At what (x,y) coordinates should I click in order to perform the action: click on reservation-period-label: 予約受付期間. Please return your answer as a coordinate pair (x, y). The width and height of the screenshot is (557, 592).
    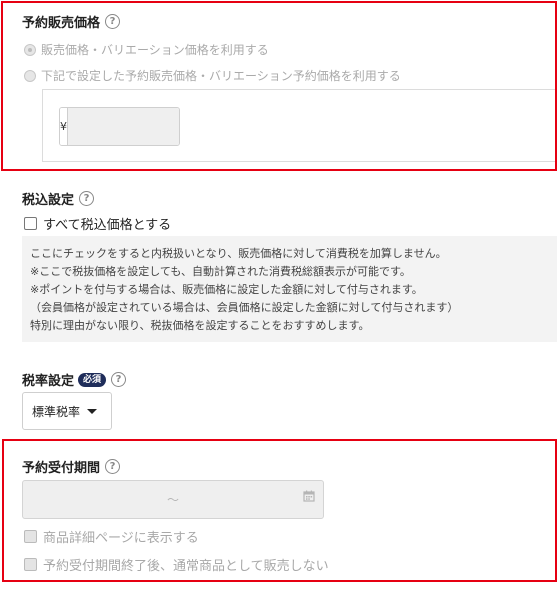
    Looking at the image, I should click on (61, 468).